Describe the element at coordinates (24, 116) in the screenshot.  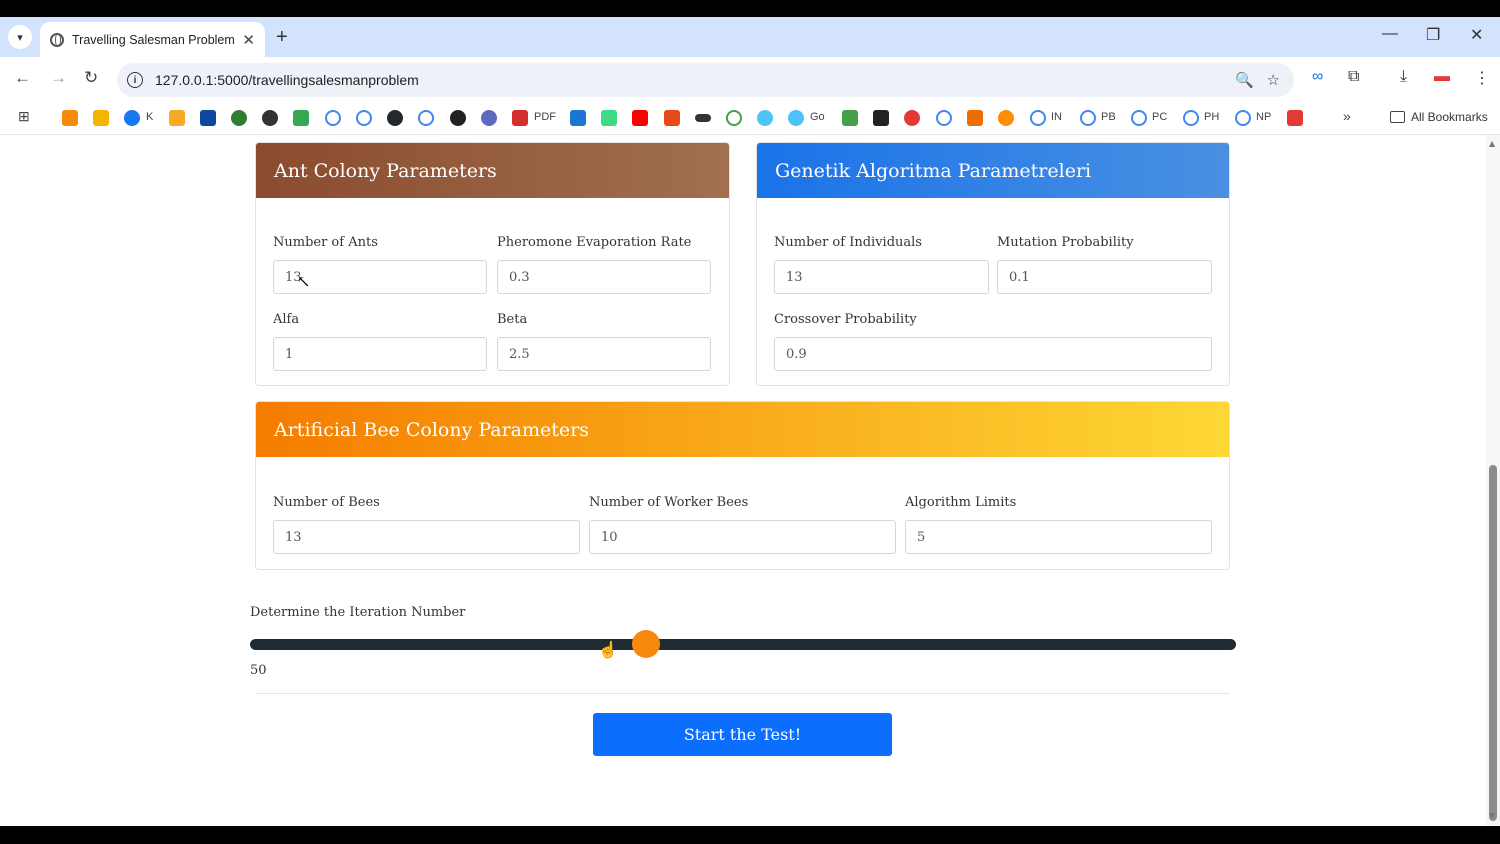
I see `apps-grid-icon: ⊞` at that location.